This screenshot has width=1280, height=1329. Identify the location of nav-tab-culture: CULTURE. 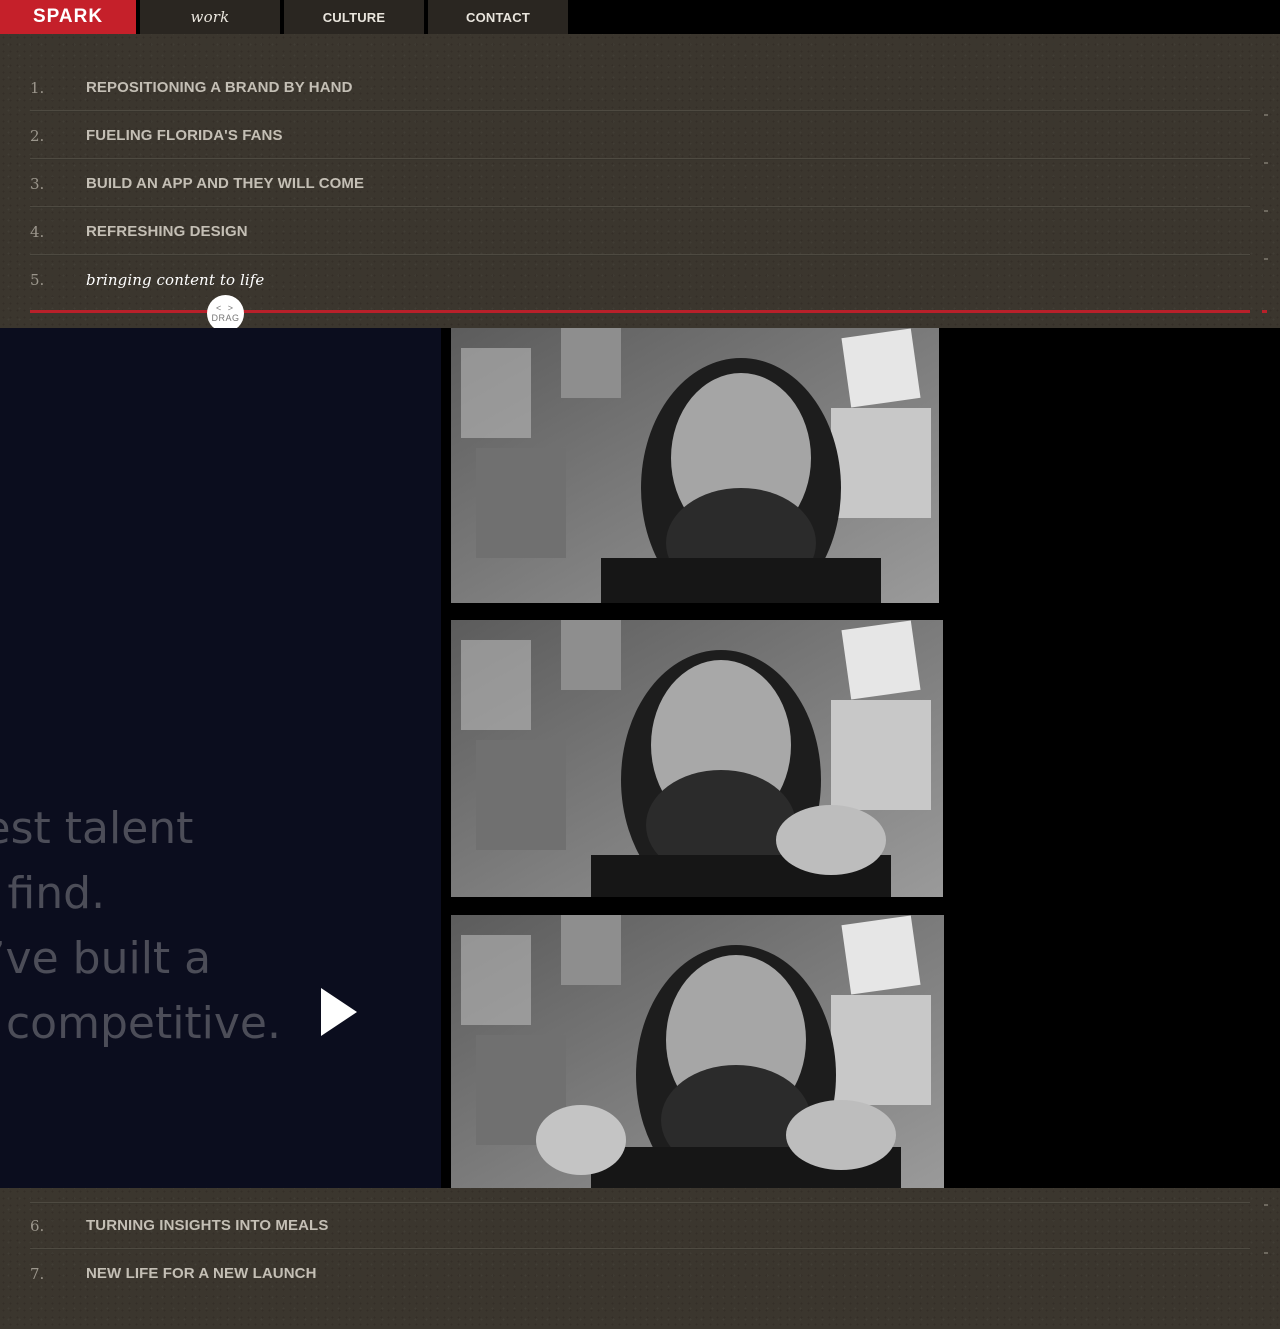
(354, 17).